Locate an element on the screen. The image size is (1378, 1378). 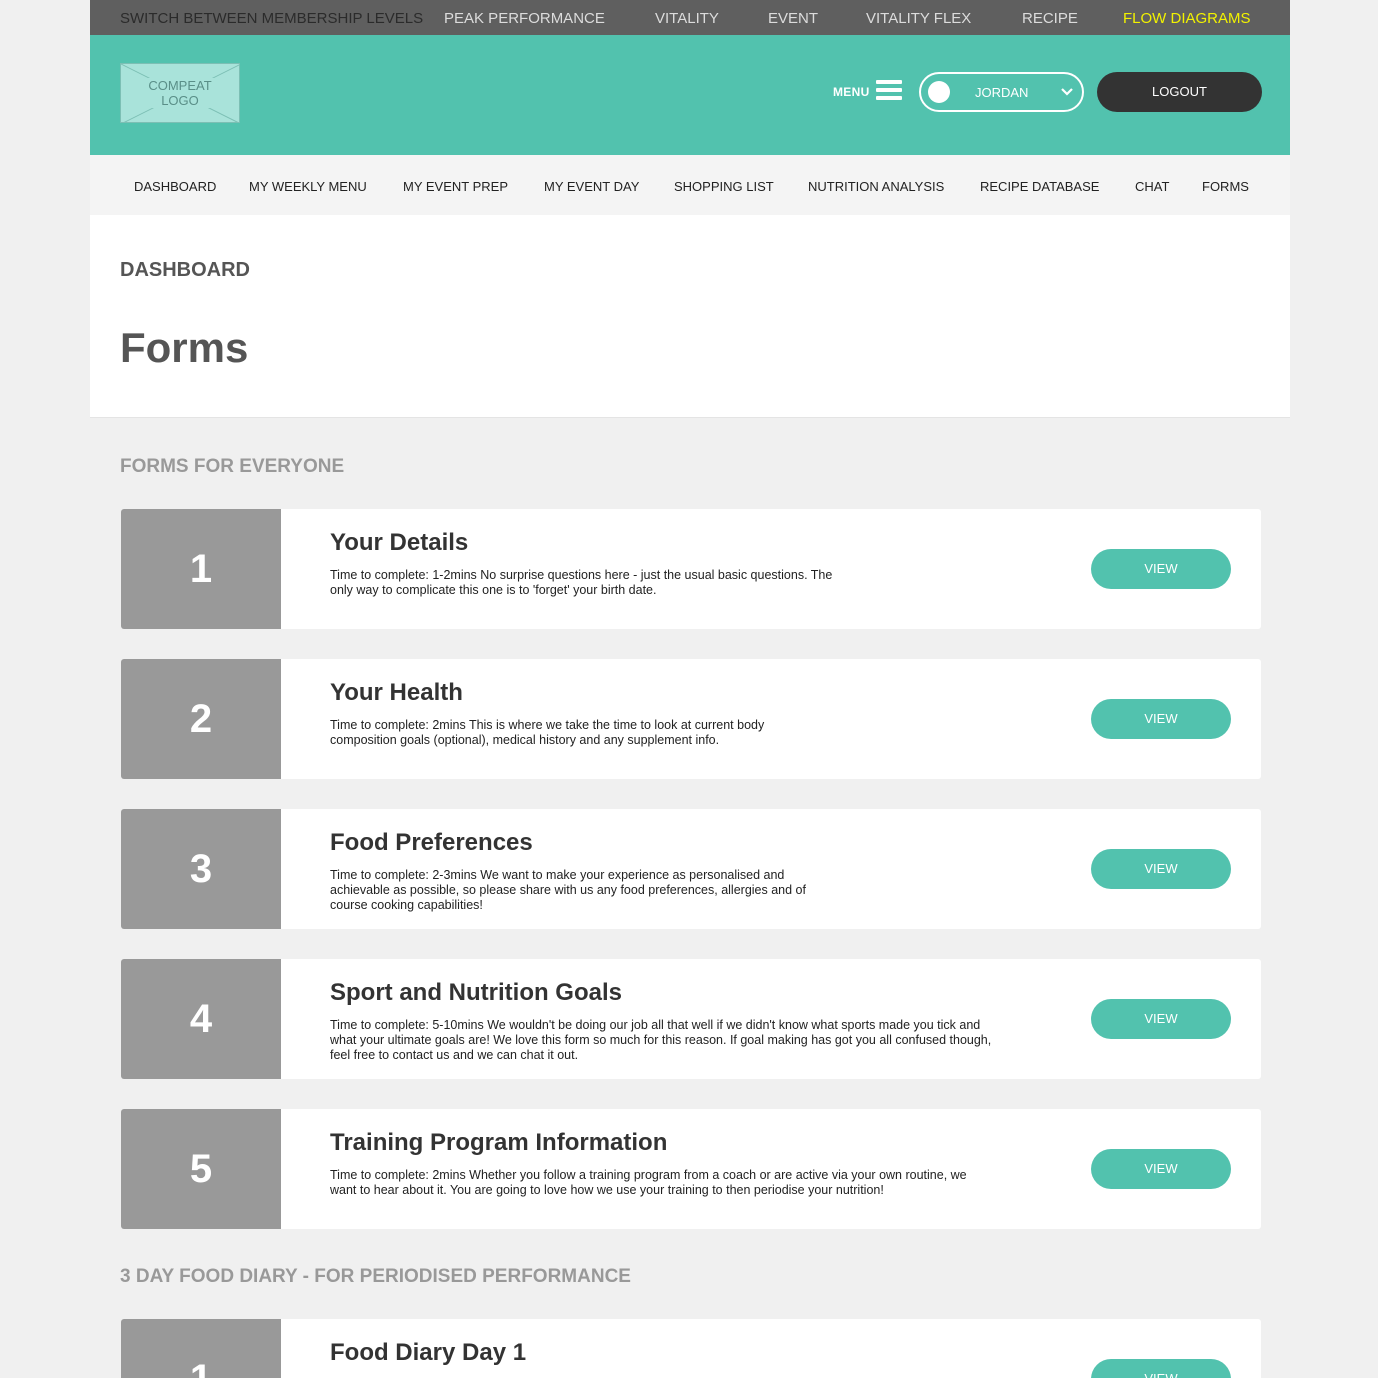
nav-item-shopping-list: SHOPPING LIST is located at coordinates (724, 186).